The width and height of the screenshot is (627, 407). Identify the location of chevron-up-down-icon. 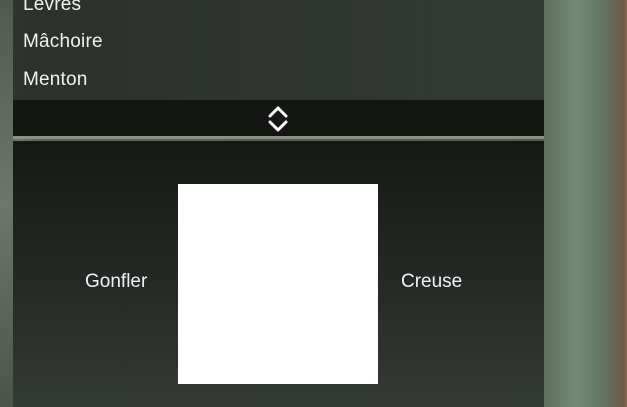
(278, 119).